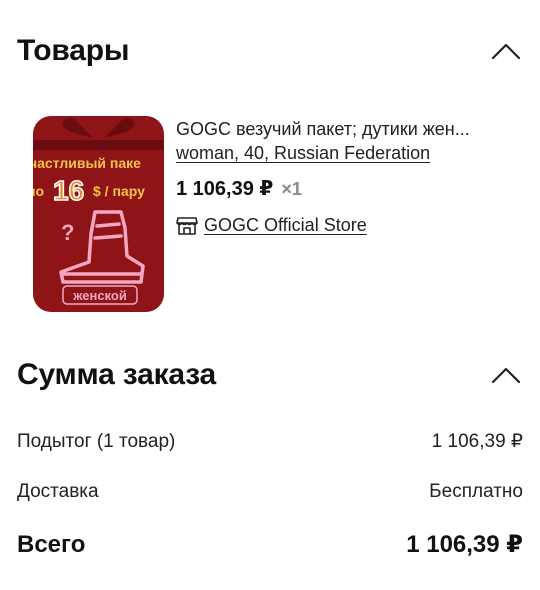 Image resolution: width=540 pixels, height=590 pixels. Describe the element at coordinates (119, 191) in the screenshot. I see `image-suffix: $ / пару` at that location.